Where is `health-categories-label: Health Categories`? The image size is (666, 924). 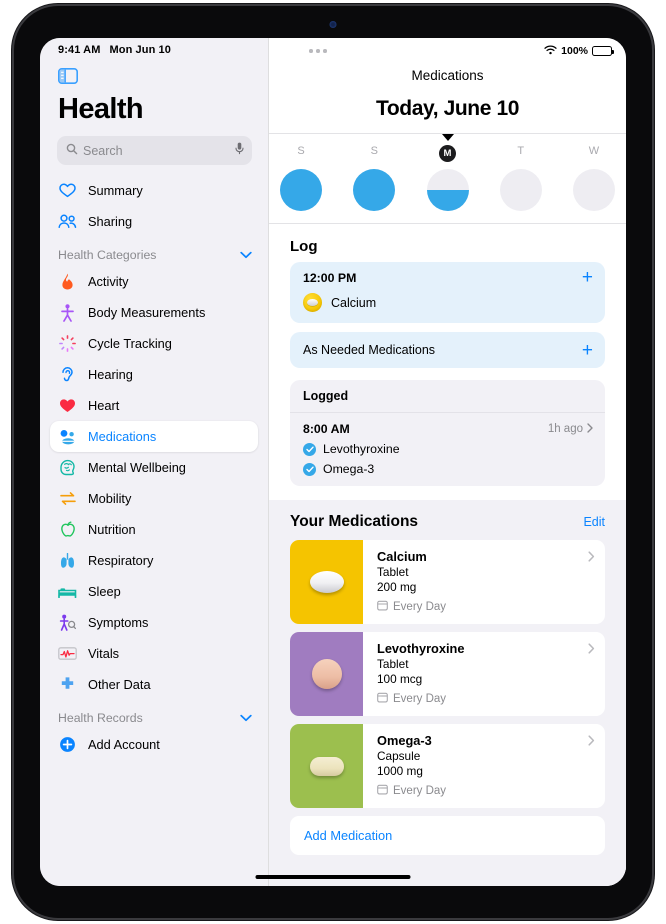
health-categories-label: Health Categories is located at coordinates (107, 255).